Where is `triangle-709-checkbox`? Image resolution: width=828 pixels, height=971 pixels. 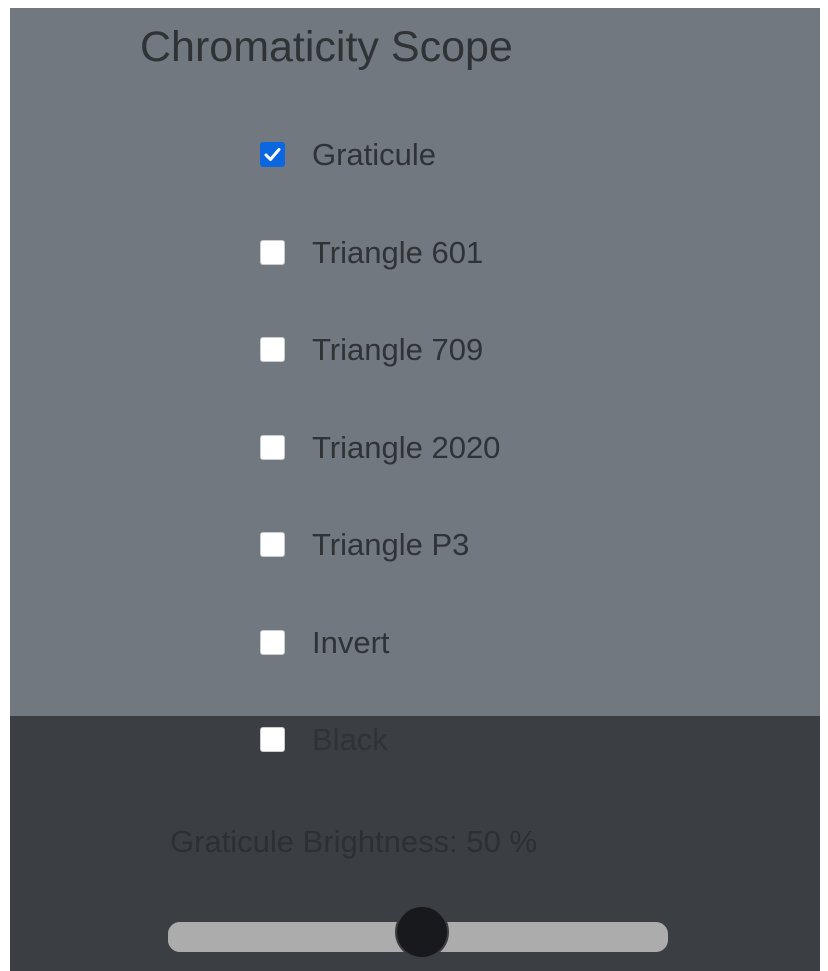
triangle-709-checkbox is located at coordinates (272, 349).